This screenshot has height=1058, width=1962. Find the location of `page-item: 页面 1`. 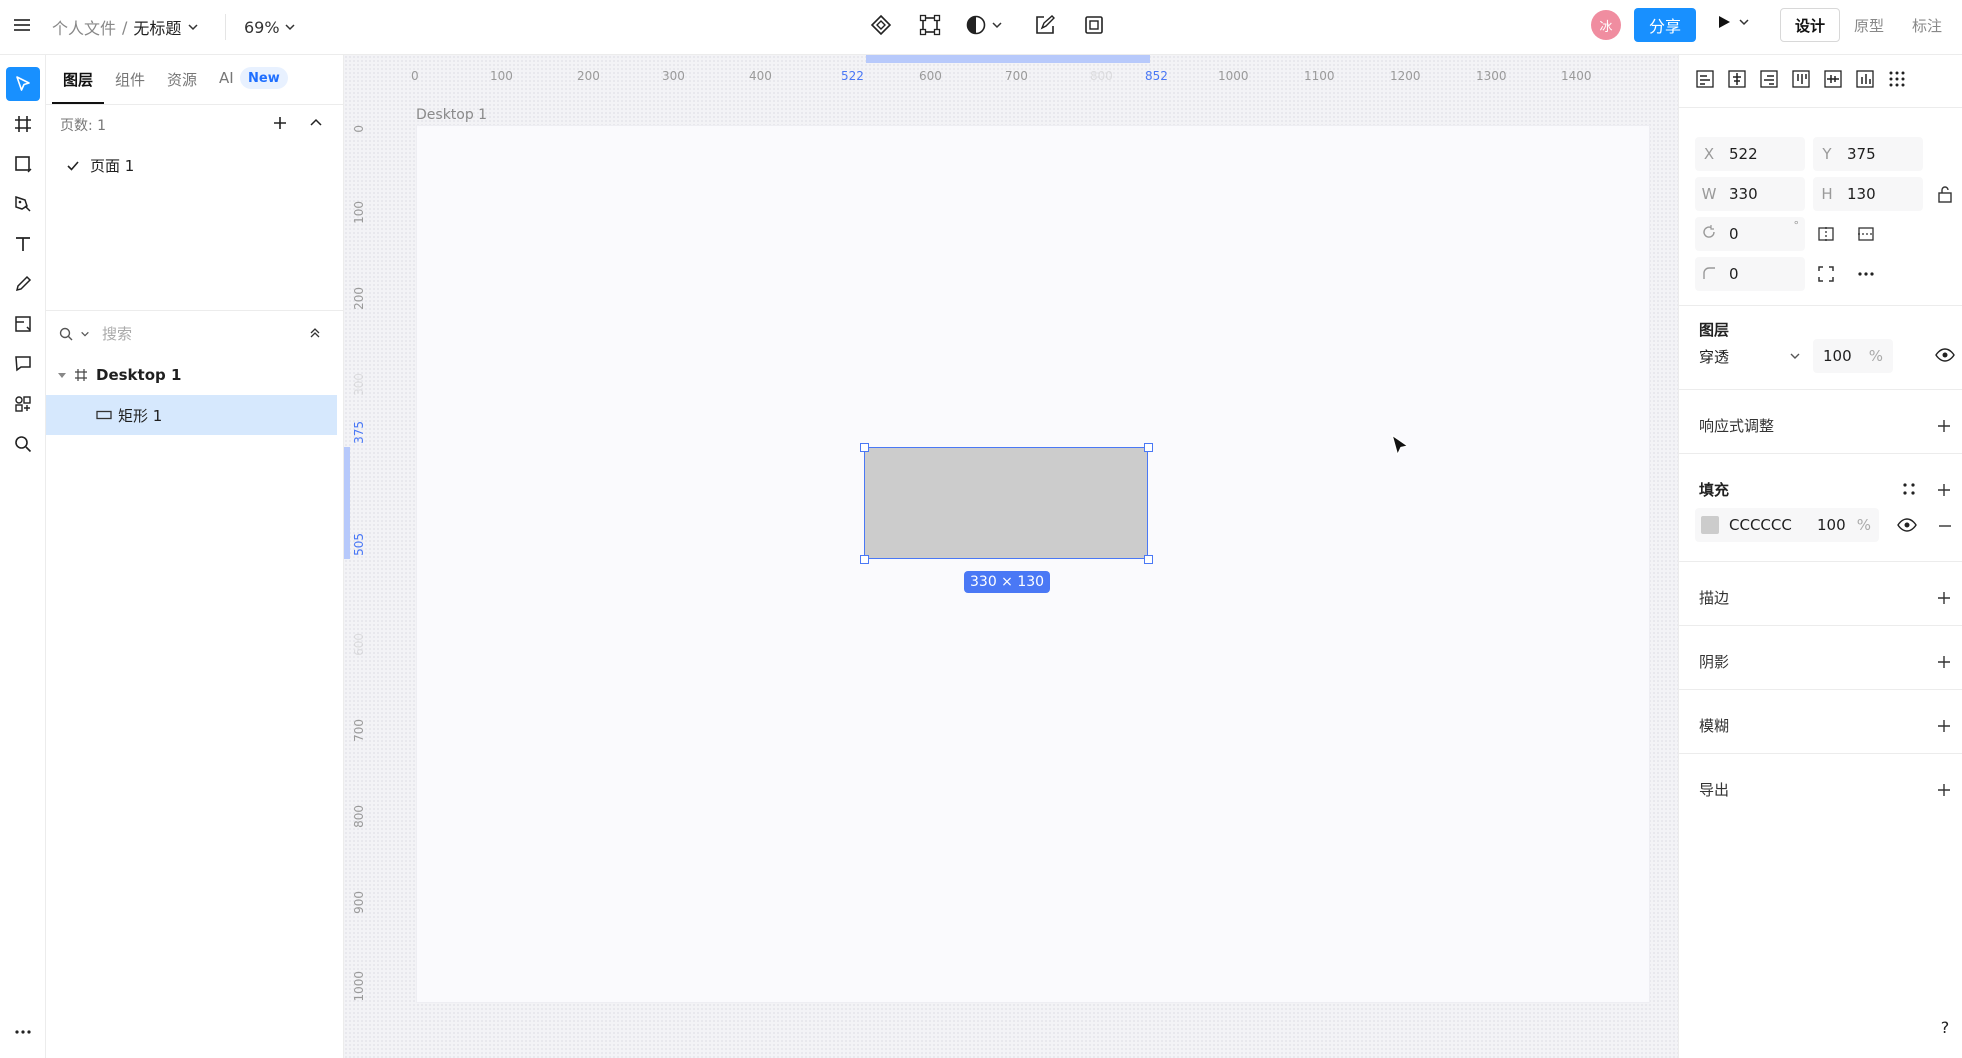

page-item: 页面 1 is located at coordinates (100, 165).